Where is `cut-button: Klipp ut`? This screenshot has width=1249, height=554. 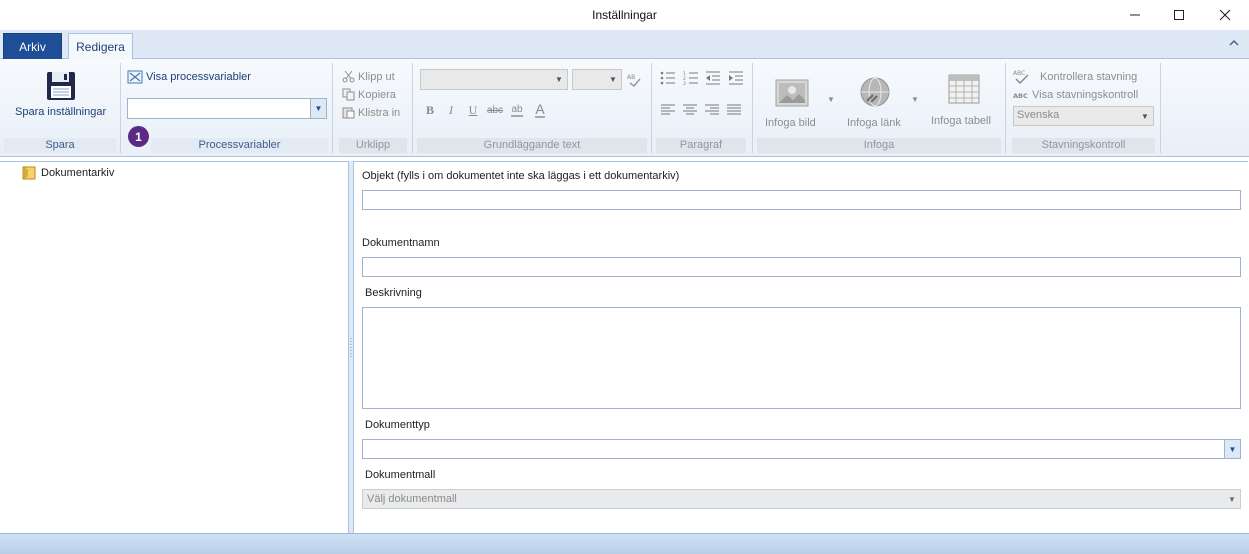
cut-button: Klipp ut is located at coordinates (368, 76).